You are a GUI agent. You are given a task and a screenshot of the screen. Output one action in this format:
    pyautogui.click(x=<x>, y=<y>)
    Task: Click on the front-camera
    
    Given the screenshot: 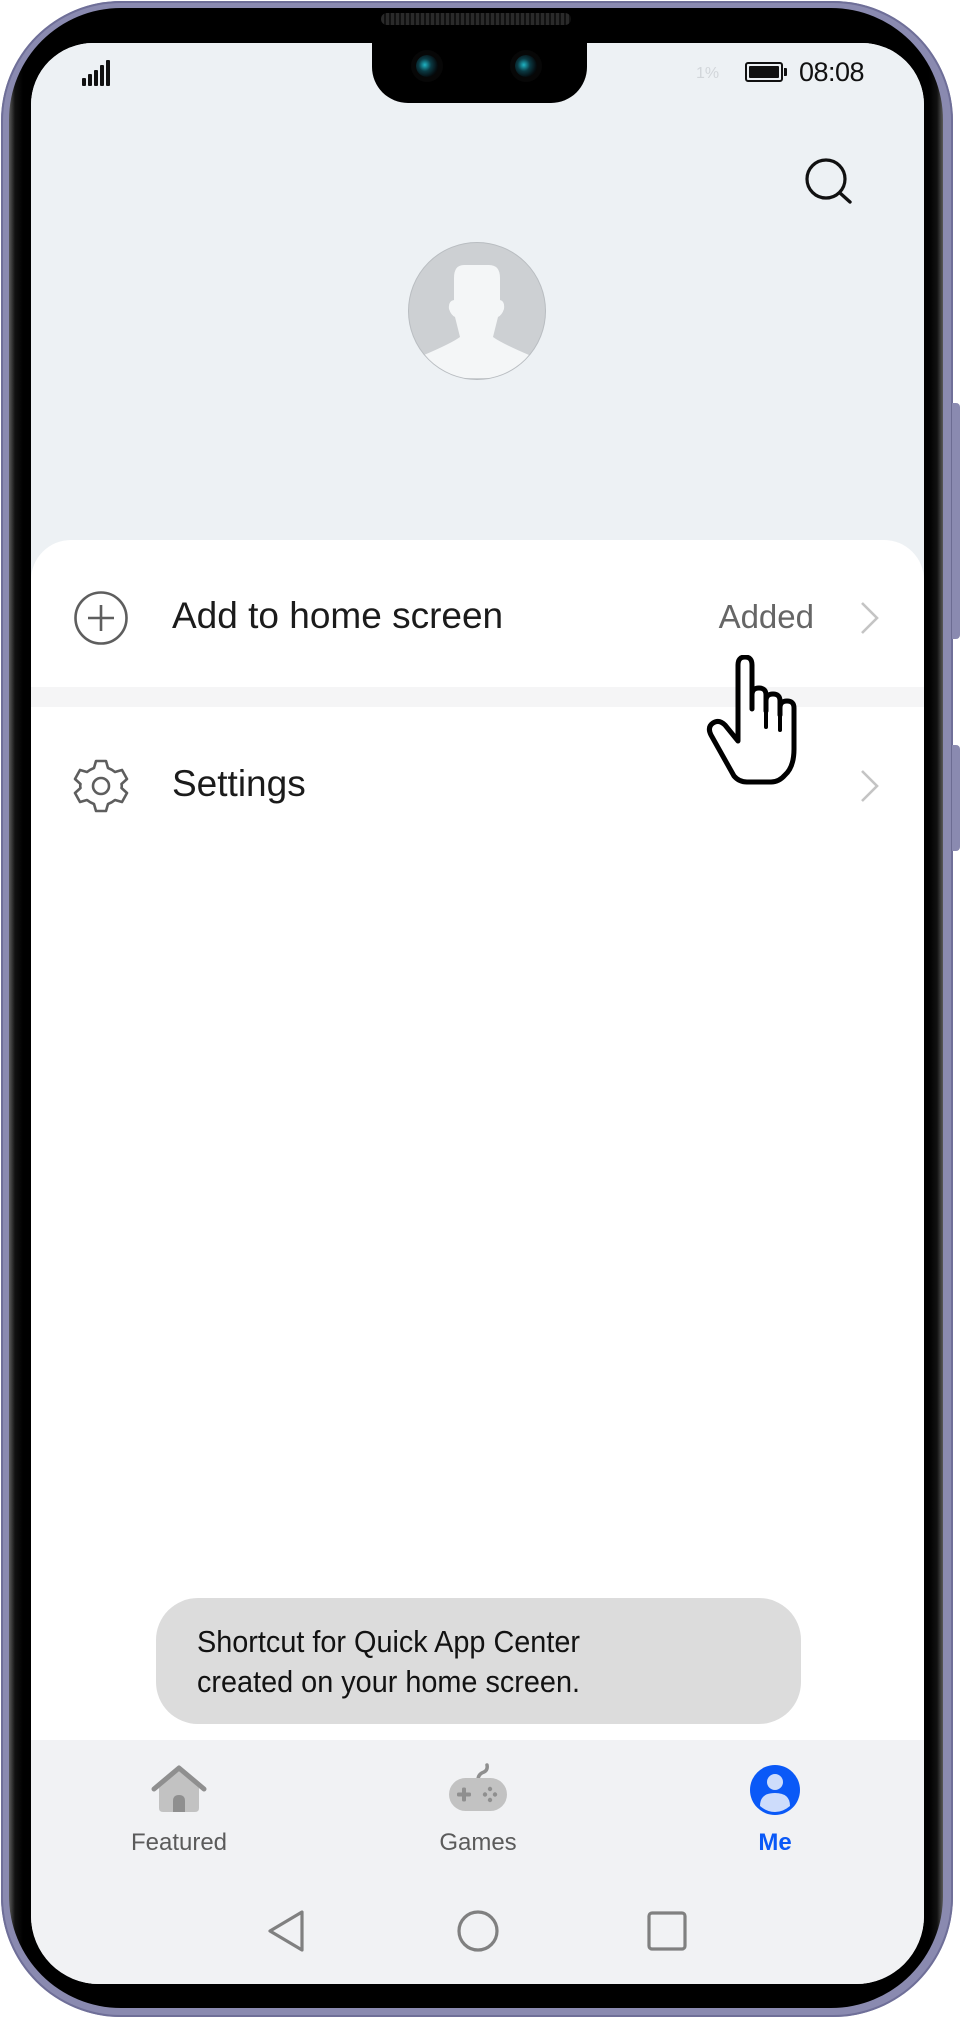 What is the action you would take?
    pyautogui.click(x=427, y=66)
    